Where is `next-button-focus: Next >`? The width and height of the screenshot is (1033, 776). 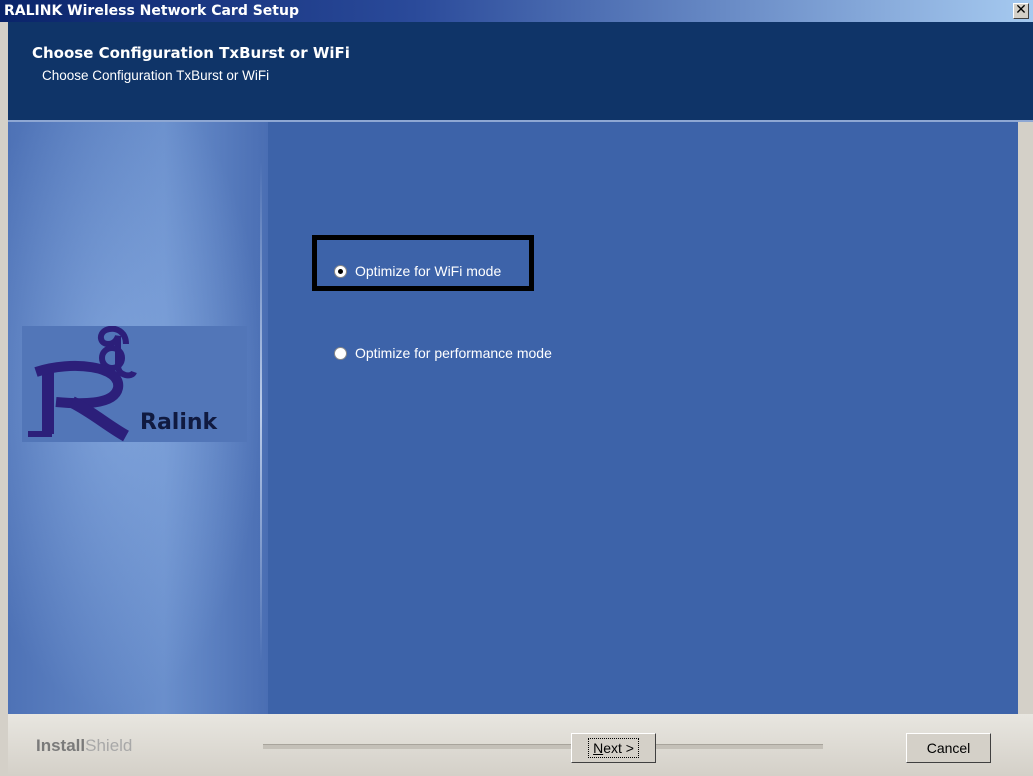
next-button-focus: Next > is located at coordinates (613, 748).